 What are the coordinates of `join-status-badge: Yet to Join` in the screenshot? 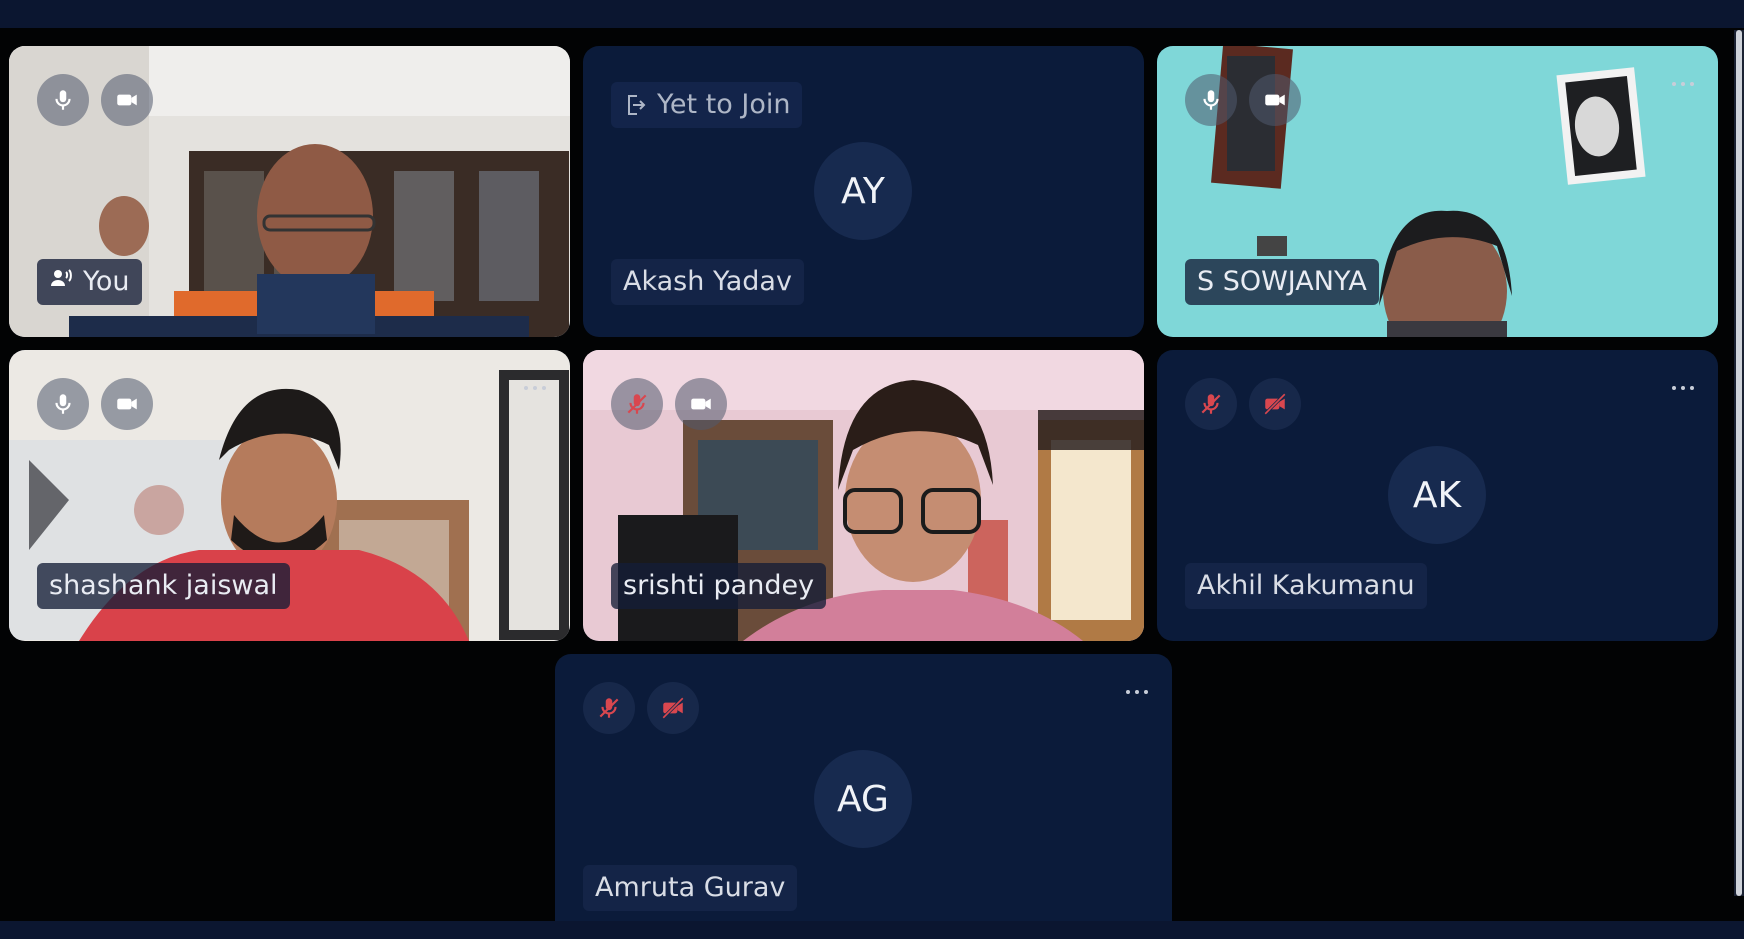 It's located at (707, 105).